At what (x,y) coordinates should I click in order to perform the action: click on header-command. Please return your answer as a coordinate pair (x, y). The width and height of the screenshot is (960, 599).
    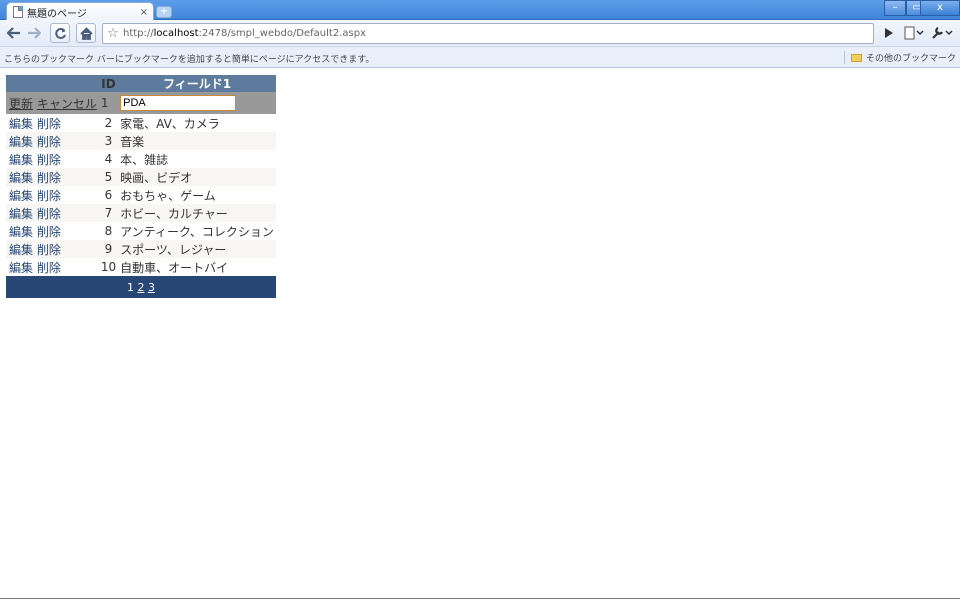
    Looking at the image, I should click on (52, 83).